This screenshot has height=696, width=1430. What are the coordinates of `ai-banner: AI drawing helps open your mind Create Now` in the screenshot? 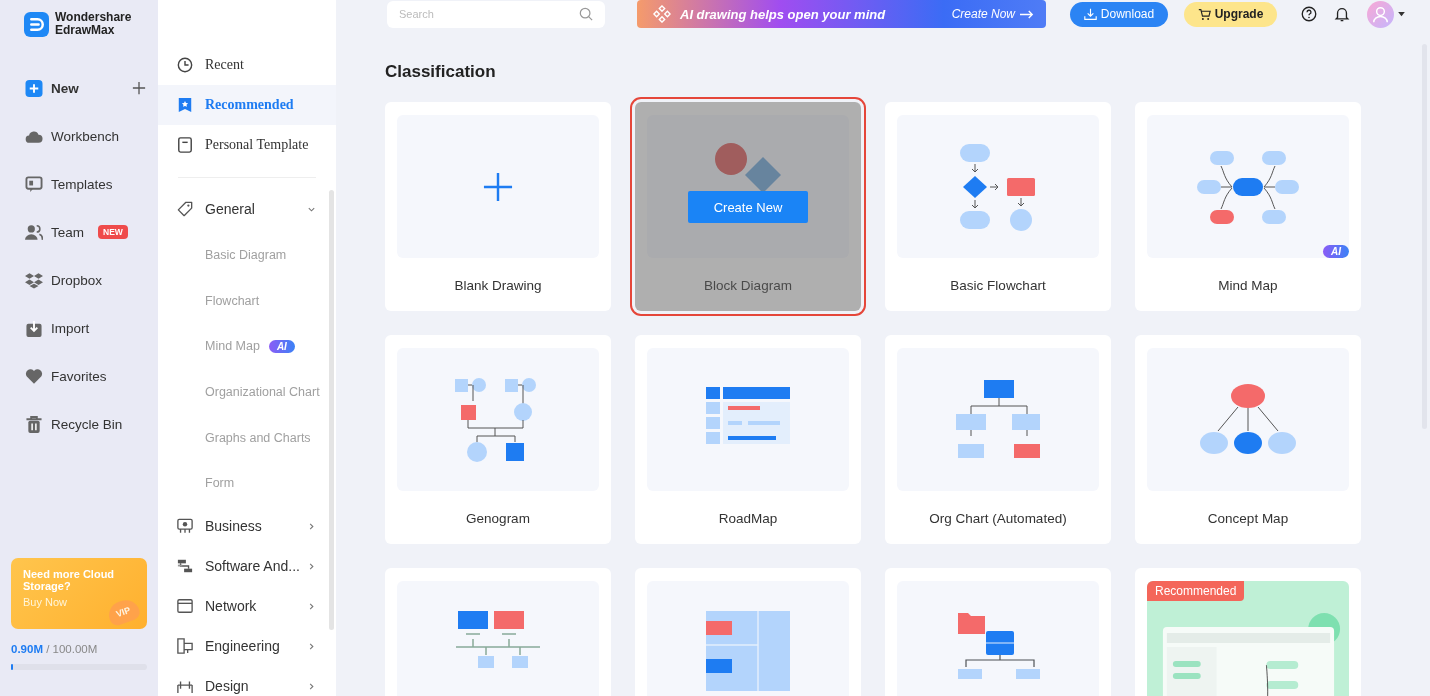 It's located at (841, 14).